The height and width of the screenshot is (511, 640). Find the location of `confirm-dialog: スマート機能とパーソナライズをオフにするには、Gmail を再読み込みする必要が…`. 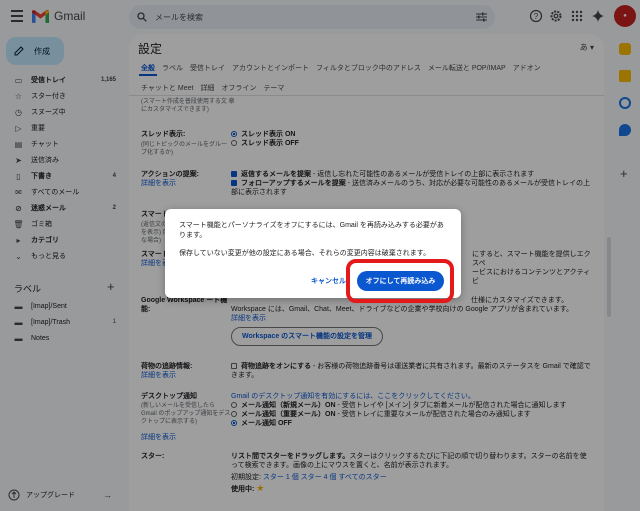

confirm-dialog: スマート機能とパーソナライズをオフにするには、Gmail を再読み込みする必要が… is located at coordinates (313, 256).